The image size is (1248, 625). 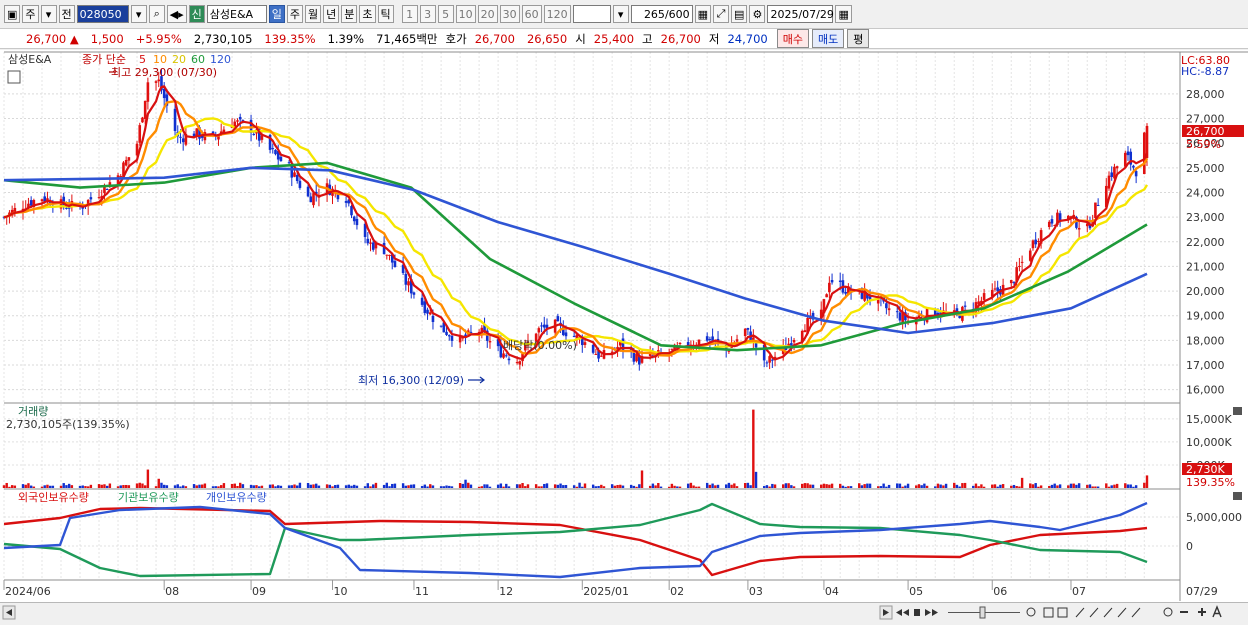 I want to click on window-menu-icon: ▣, so click(x=12, y=14).